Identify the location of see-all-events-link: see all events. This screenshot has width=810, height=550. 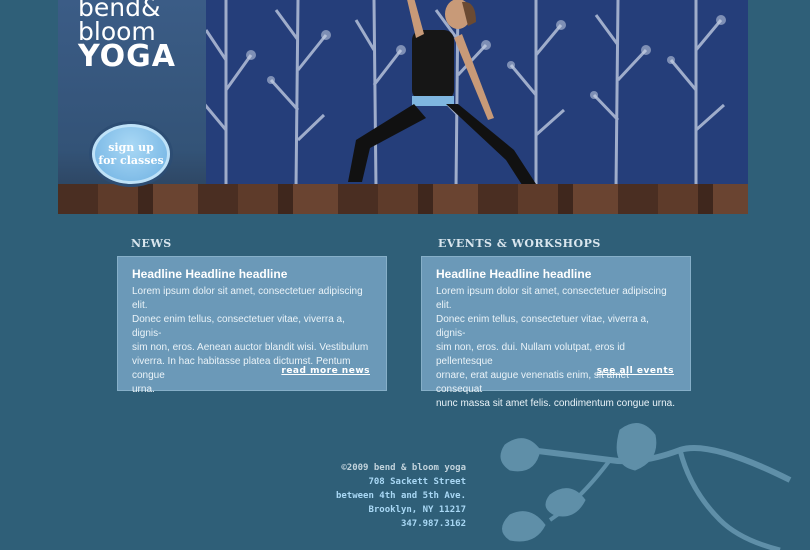
(635, 371).